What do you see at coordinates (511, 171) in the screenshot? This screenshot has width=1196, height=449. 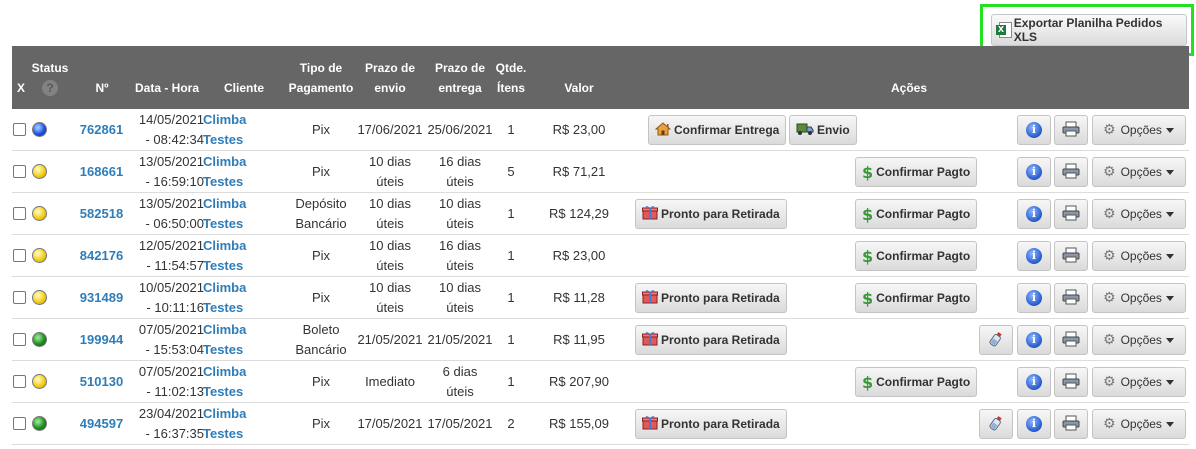 I see `item-quantity: 5` at bounding box center [511, 171].